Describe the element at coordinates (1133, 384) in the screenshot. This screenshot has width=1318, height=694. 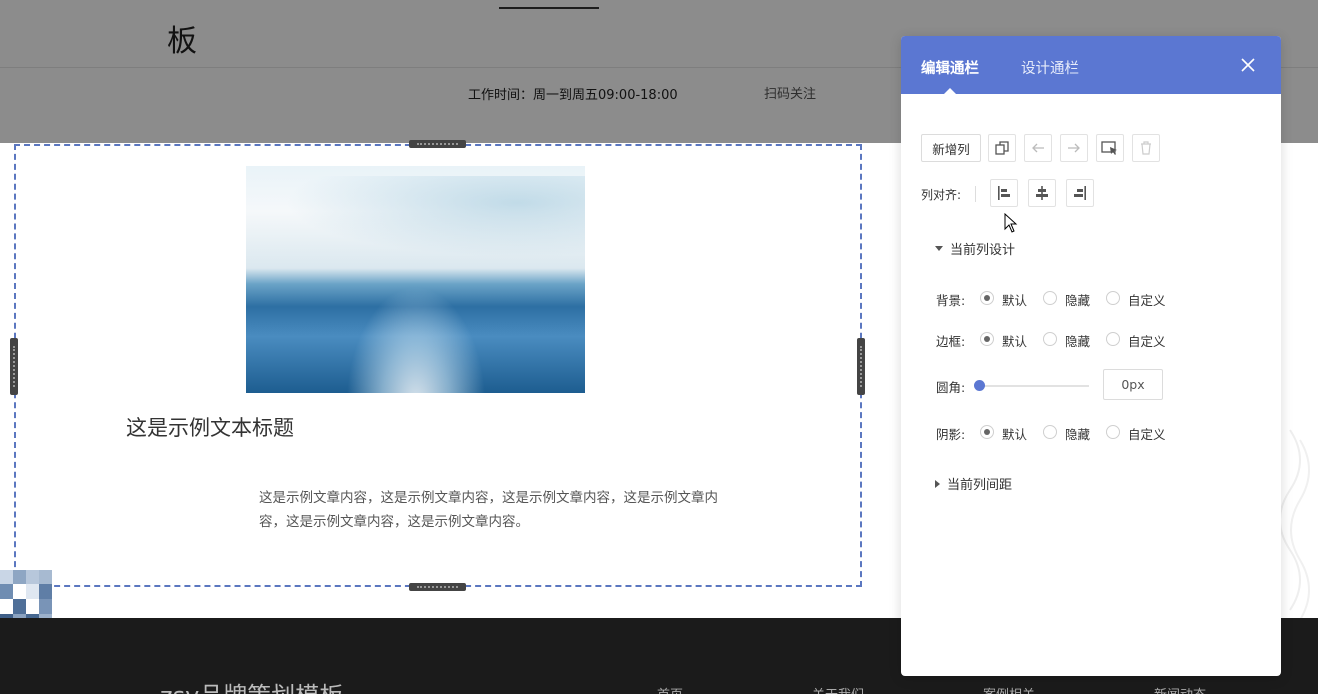
I see `radius-value-input: 0px` at that location.